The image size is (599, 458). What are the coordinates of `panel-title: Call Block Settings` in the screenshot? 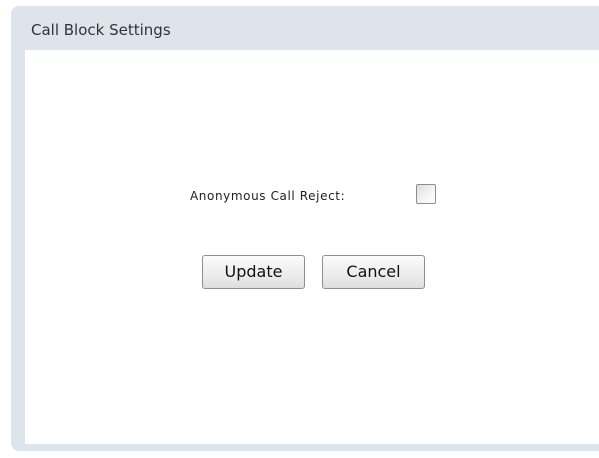 It's located at (101, 30).